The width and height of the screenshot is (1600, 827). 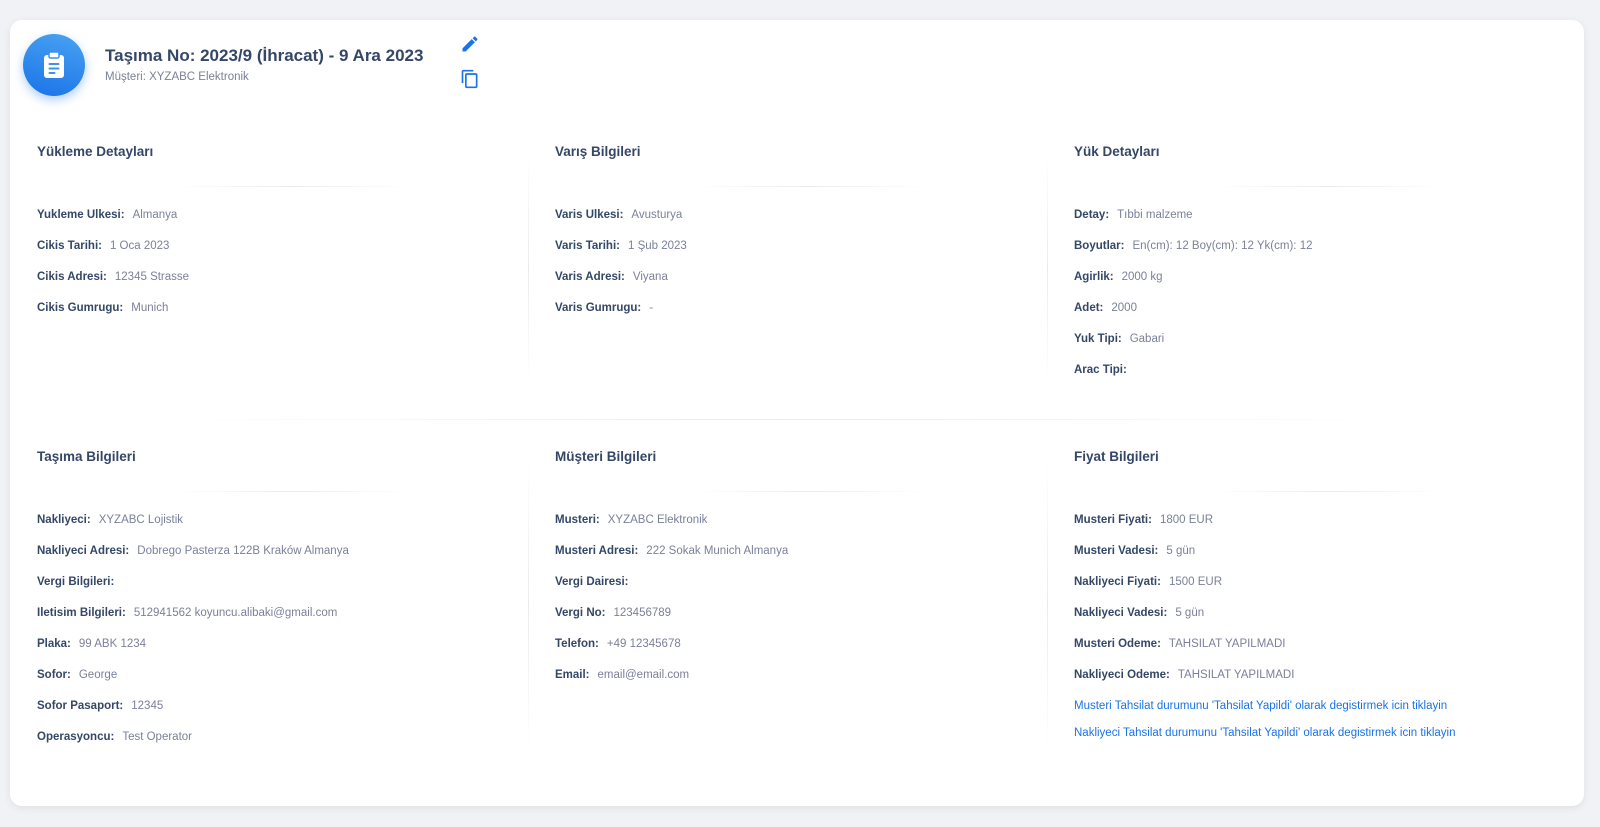 What do you see at coordinates (470, 79) in the screenshot?
I see `copy-icon` at bounding box center [470, 79].